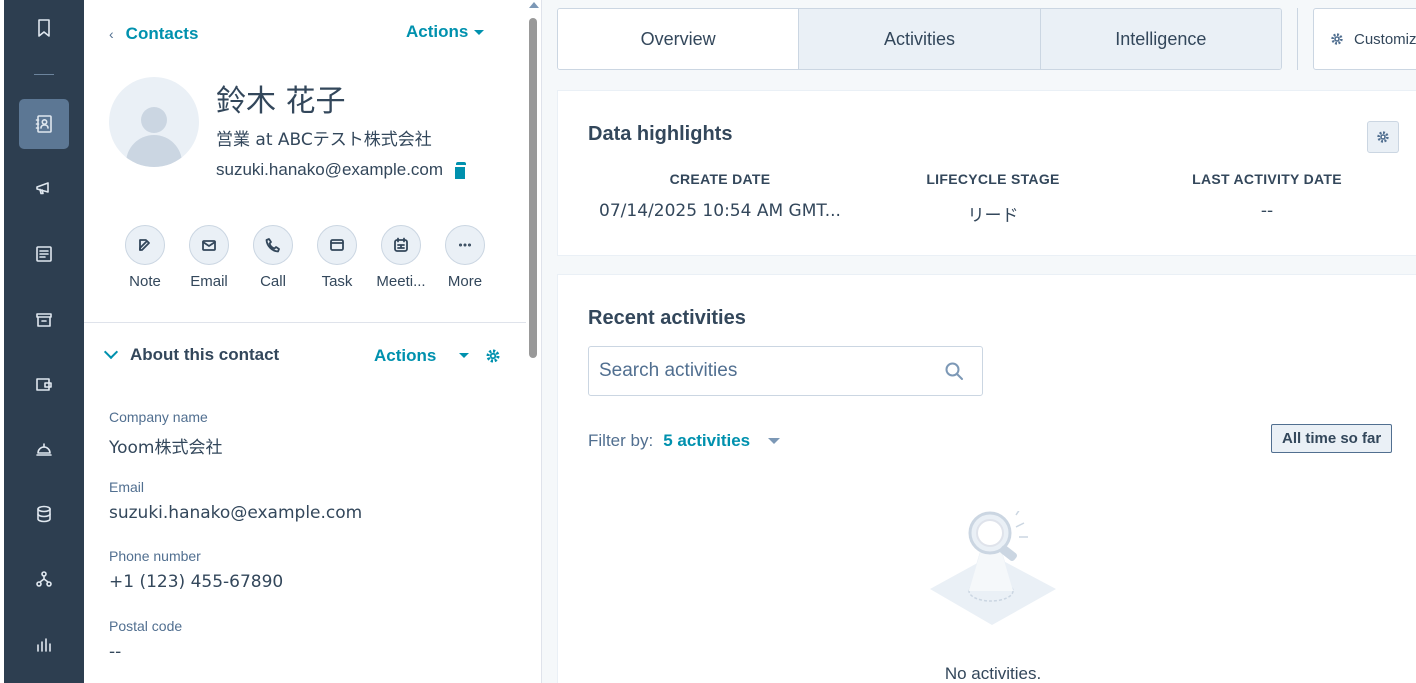 The width and height of the screenshot is (1416, 683). What do you see at coordinates (127, 487) in the screenshot?
I see `field-label: Email` at bounding box center [127, 487].